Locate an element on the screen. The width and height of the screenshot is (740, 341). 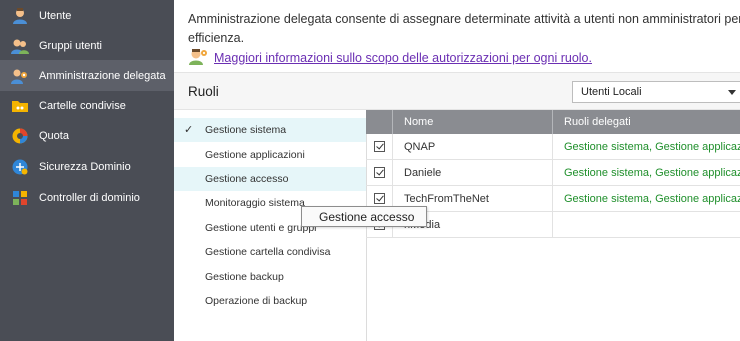
user-source-select: Utenti Locali is located at coordinates (656, 92).